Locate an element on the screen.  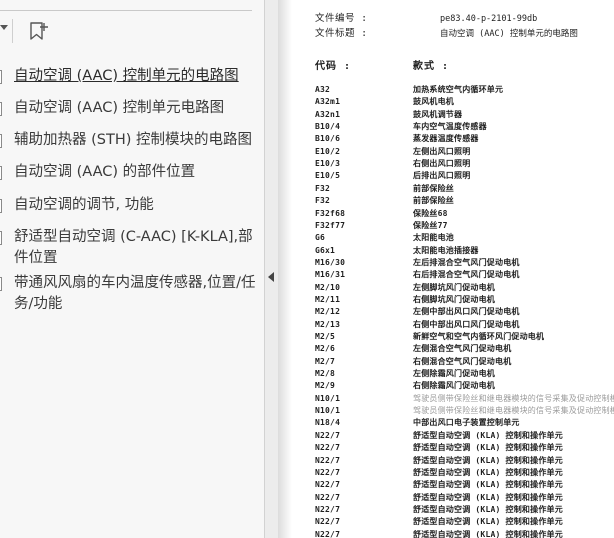
table-row: E10/5 后排出风口照明 is located at coordinates (453, 176).